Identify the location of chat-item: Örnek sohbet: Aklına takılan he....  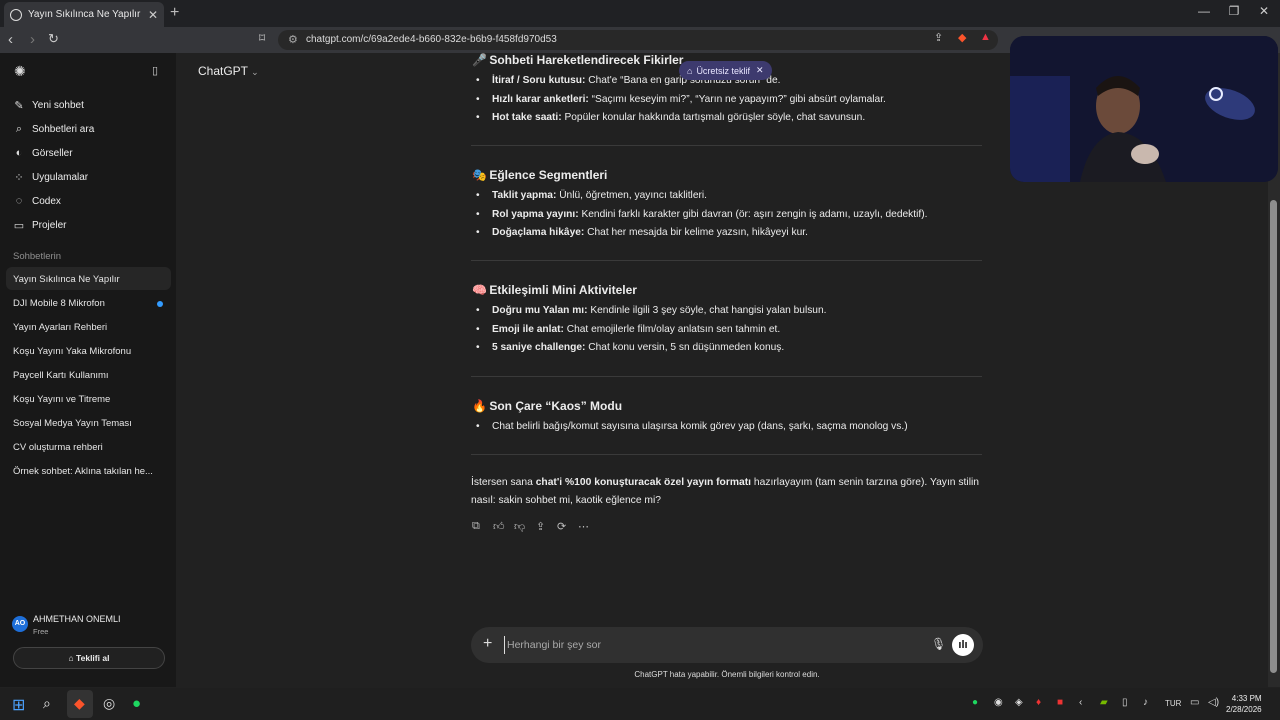
(83, 471).